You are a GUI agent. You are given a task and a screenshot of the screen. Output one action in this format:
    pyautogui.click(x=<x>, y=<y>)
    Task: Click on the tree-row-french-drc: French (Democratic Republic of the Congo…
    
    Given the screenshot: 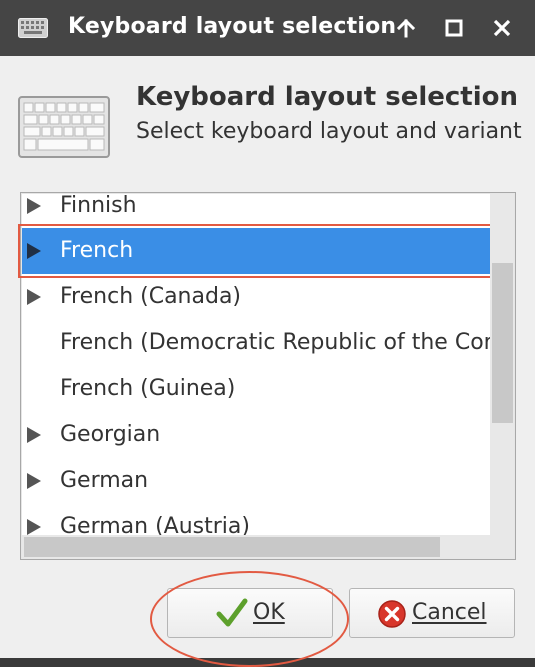 What is the action you would take?
    pyautogui.click(x=256, y=343)
    